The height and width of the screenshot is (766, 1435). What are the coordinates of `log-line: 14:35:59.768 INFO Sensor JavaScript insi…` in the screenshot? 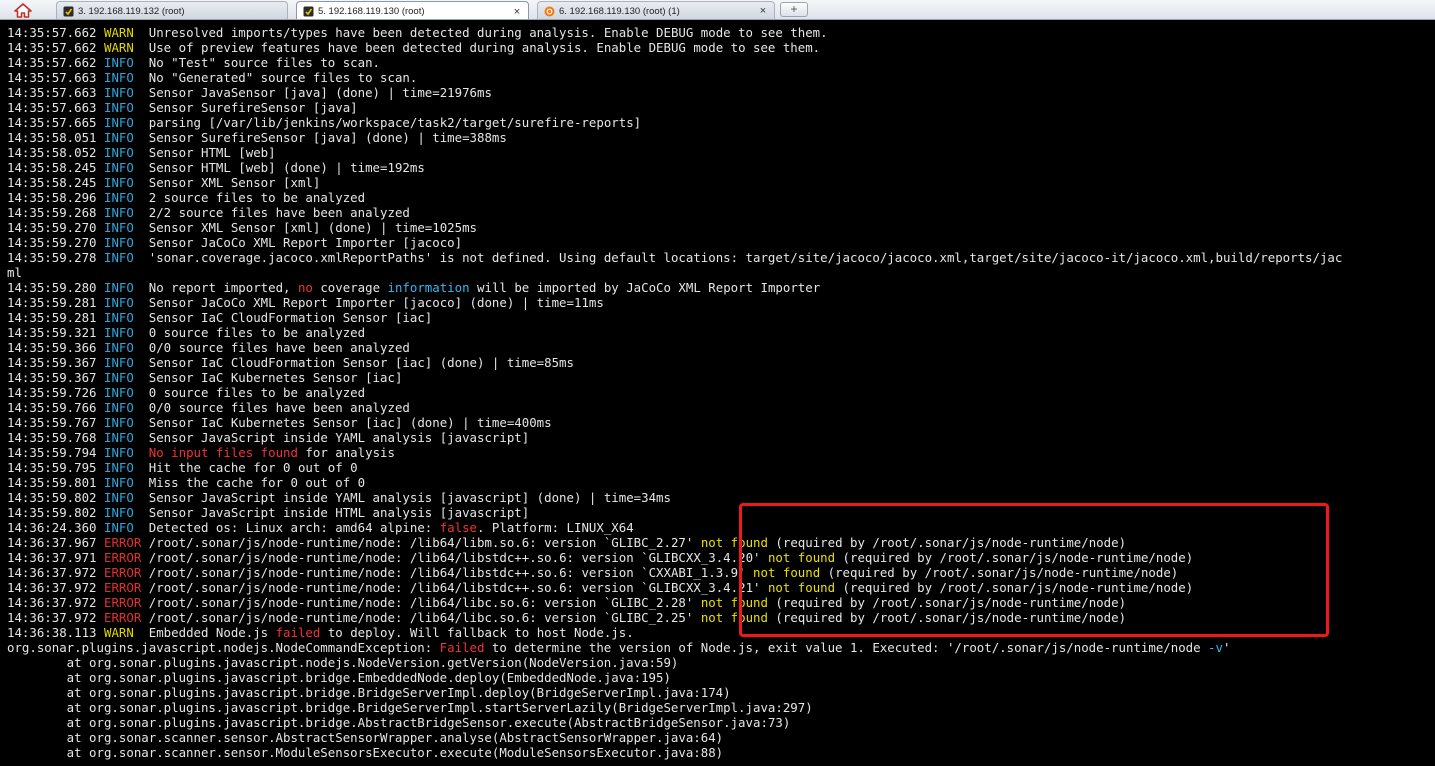 It's located at (268, 437).